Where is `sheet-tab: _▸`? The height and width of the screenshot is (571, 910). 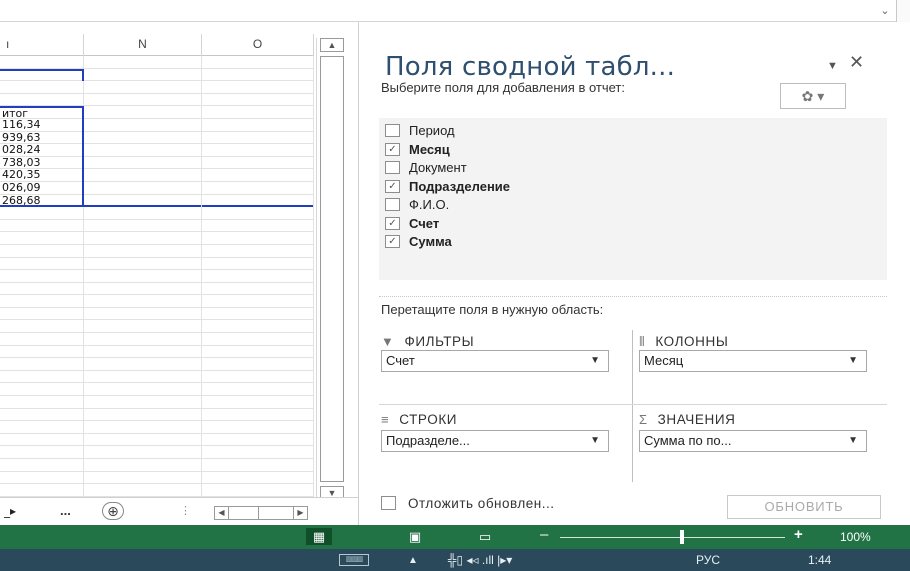
sheet-tab: _▸ is located at coordinates (10, 511).